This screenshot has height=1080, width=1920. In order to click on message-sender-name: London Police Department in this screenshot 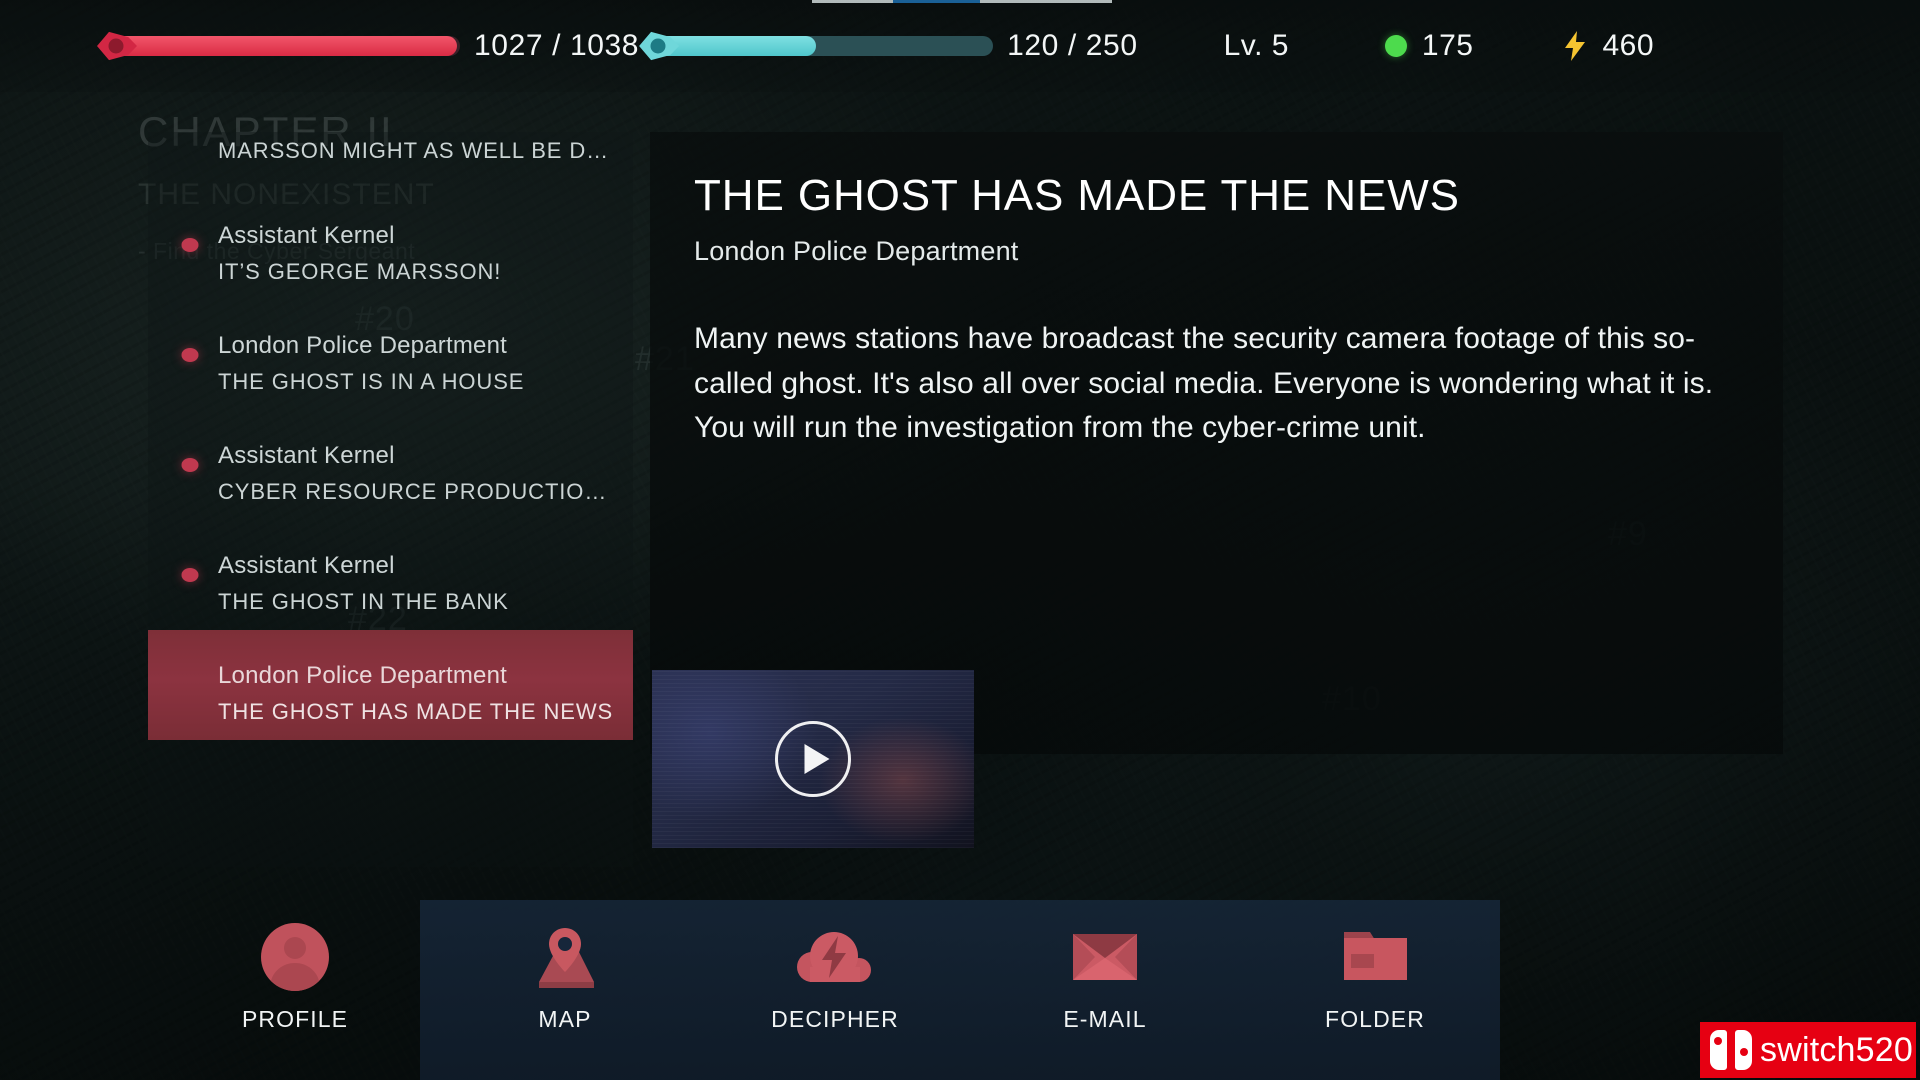, I will do `click(856, 251)`.